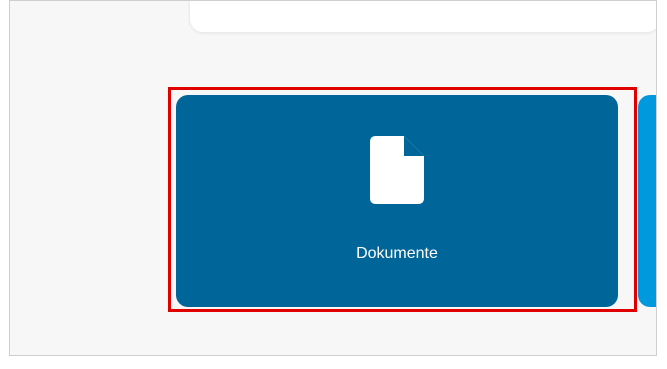 The width and height of the screenshot is (667, 369). Describe the element at coordinates (647, 201) in the screenshot. I see `next-tile` at that location.